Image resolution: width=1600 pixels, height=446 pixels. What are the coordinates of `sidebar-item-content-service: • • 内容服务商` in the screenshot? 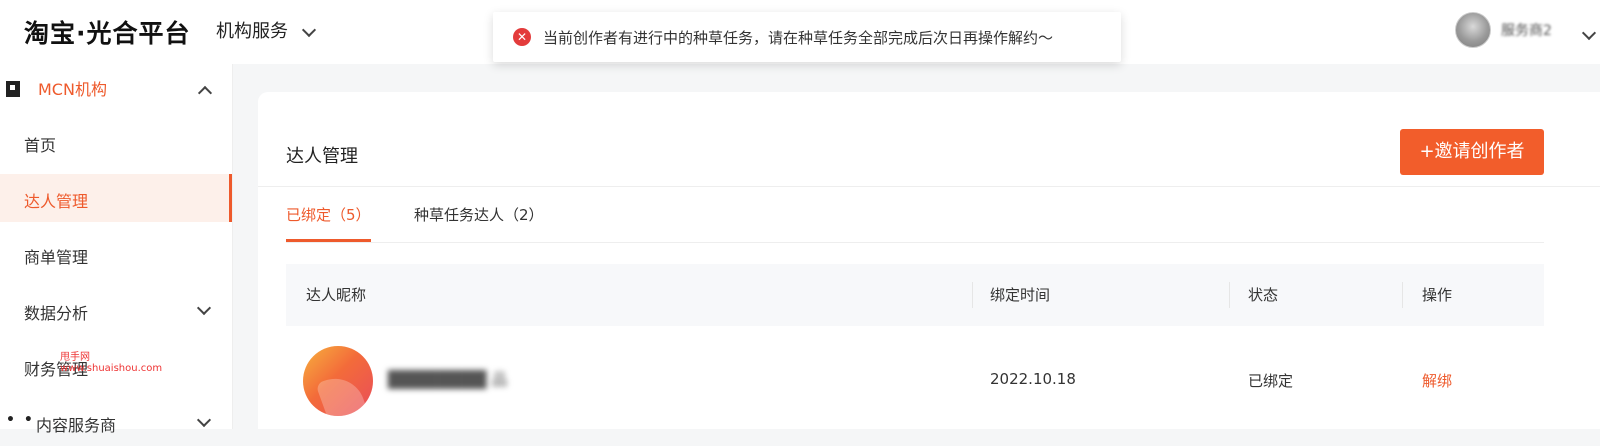 It's located at (116, 422).